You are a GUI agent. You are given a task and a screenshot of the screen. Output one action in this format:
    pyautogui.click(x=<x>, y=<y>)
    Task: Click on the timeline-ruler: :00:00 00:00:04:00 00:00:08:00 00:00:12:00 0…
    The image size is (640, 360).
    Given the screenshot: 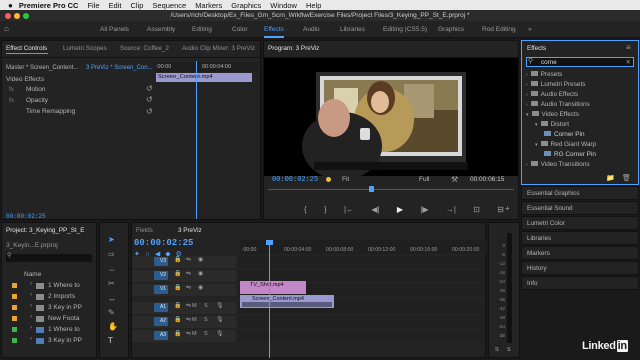 What is the action you would take?
    pyautogui.click(x=363, y=247)
    